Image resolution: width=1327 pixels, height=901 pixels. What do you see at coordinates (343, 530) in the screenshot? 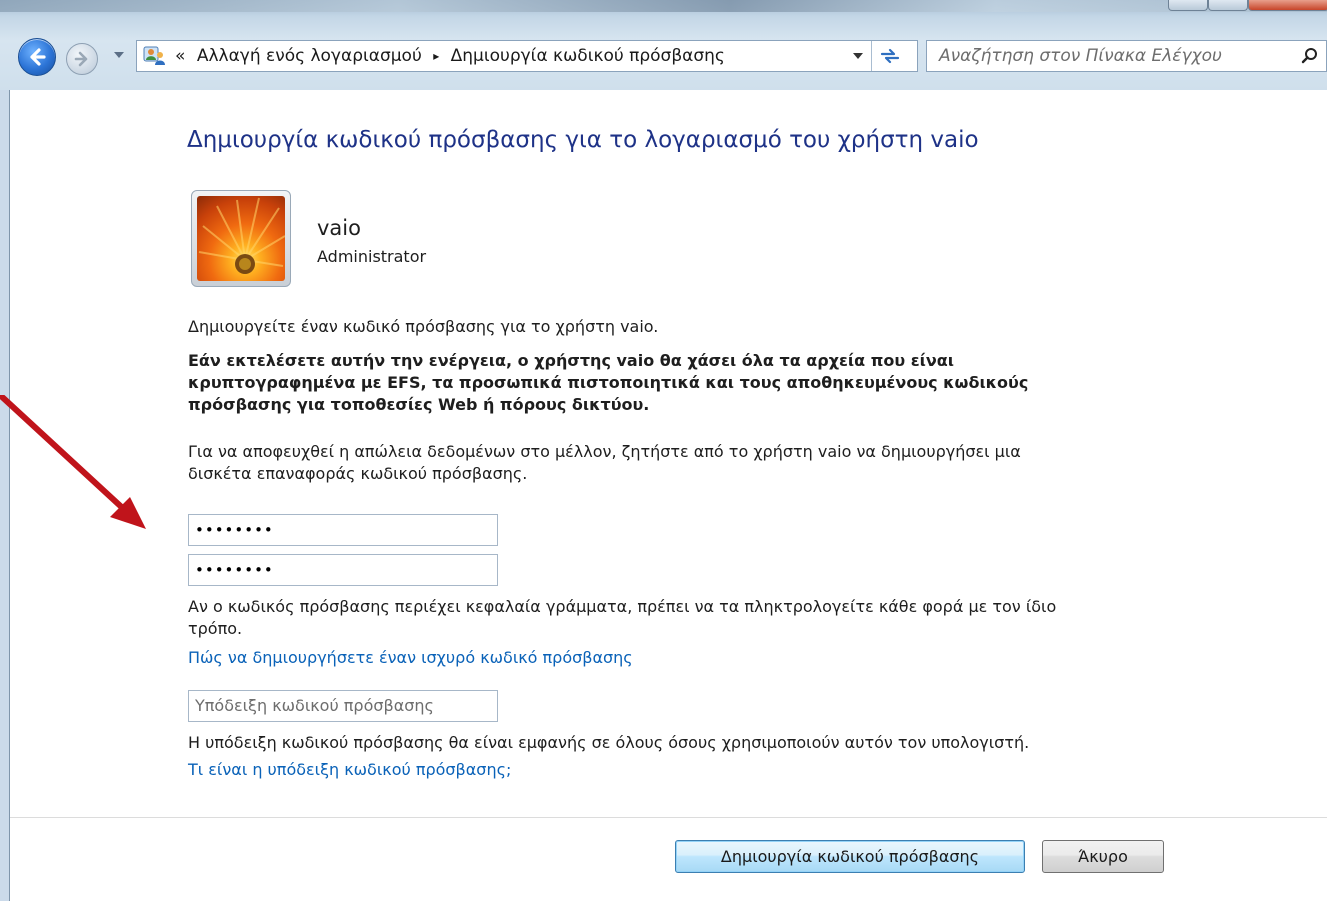
I see `new-password-field: ••••••••` at bounding box center [343, 530].